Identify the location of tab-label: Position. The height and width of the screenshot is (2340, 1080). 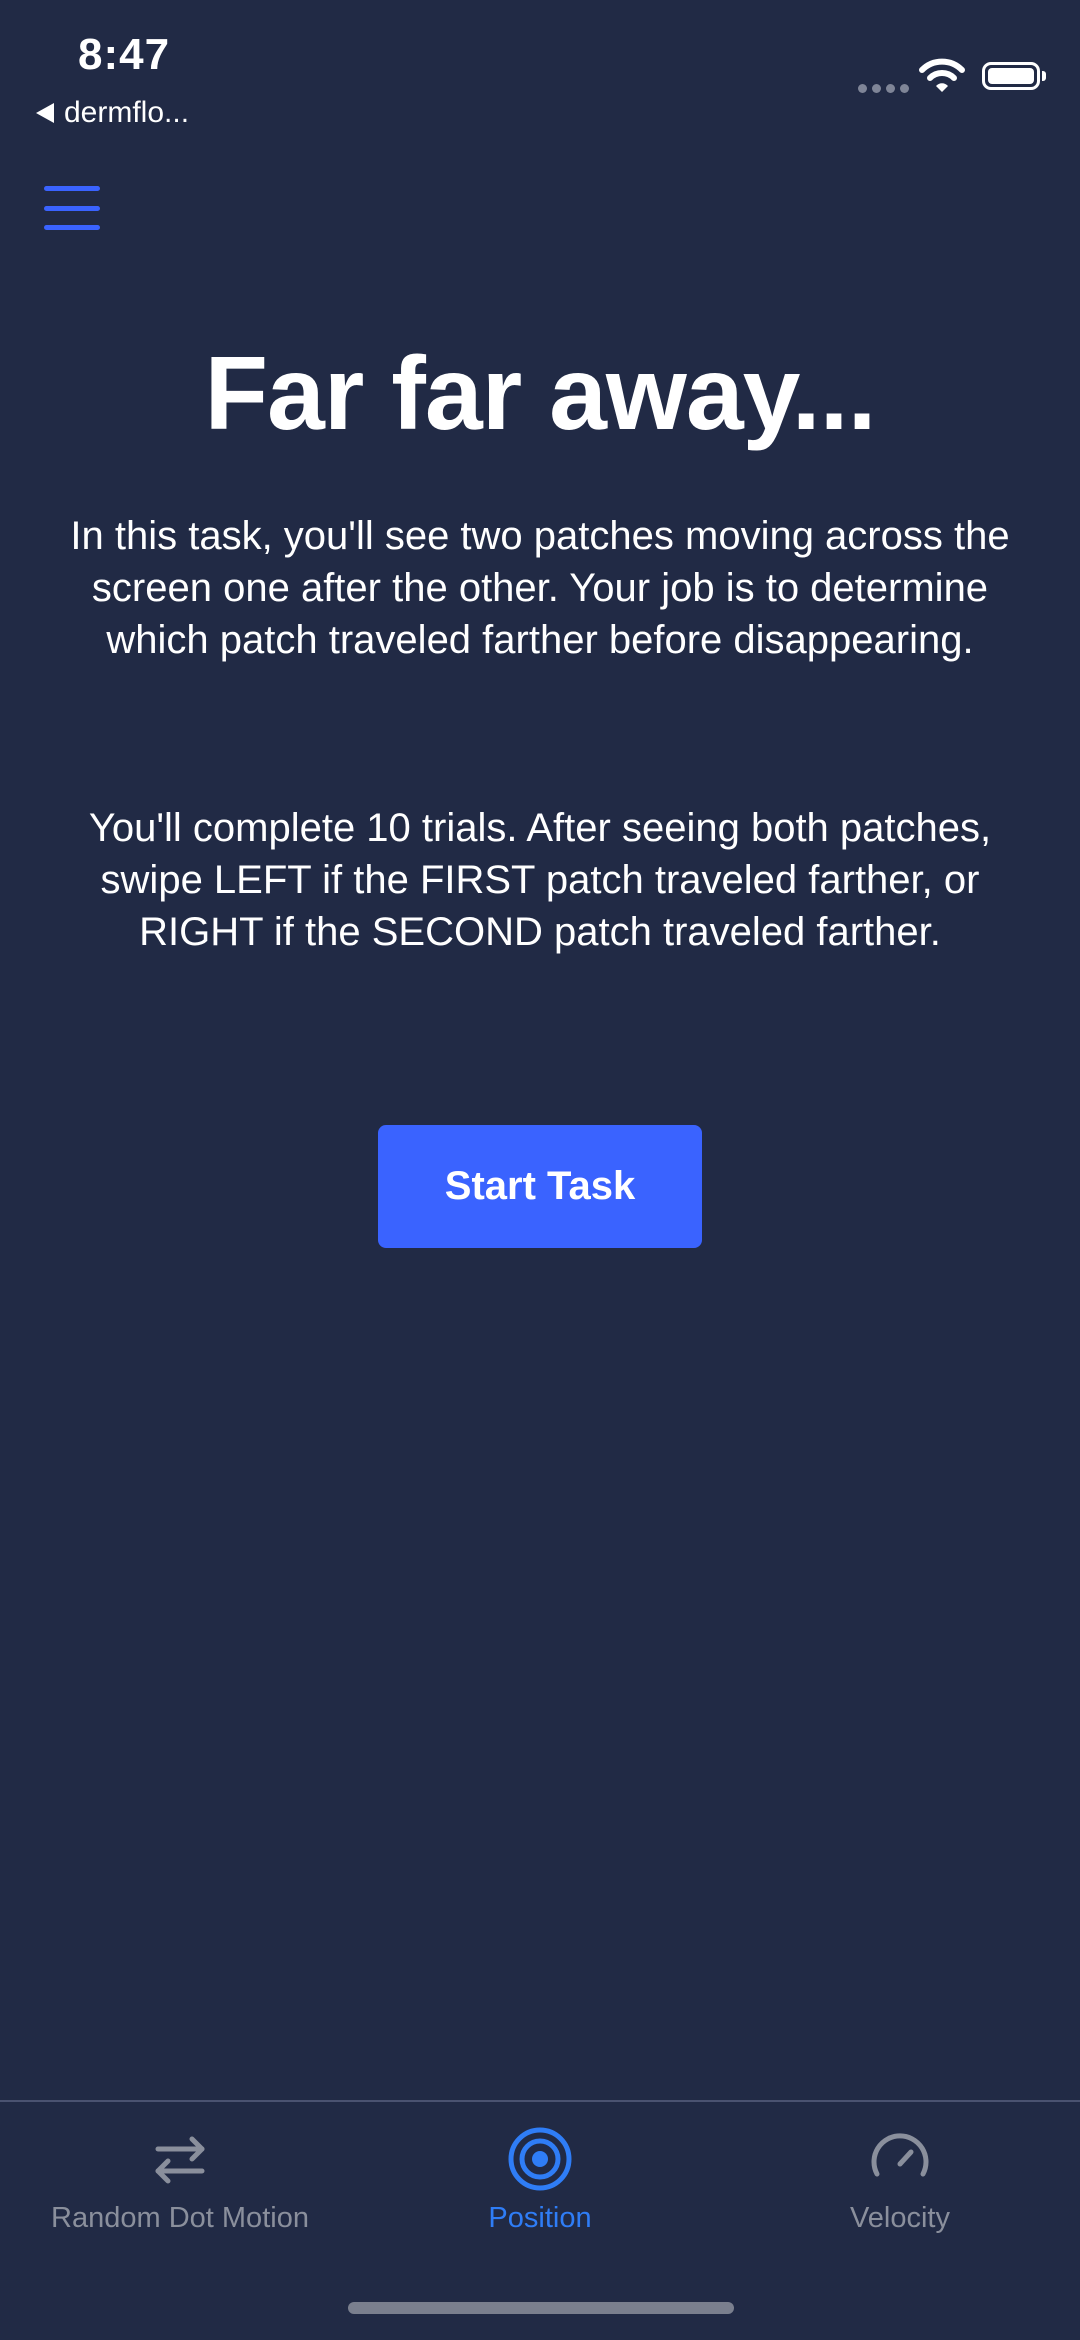
(540, 2218).